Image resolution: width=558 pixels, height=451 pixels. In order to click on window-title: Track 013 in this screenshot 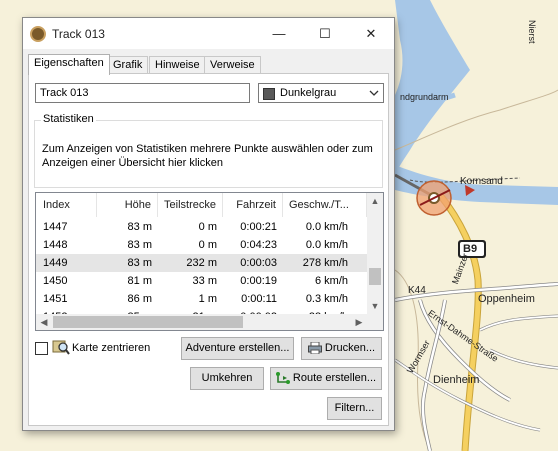, I will do `click(78, 34)`.